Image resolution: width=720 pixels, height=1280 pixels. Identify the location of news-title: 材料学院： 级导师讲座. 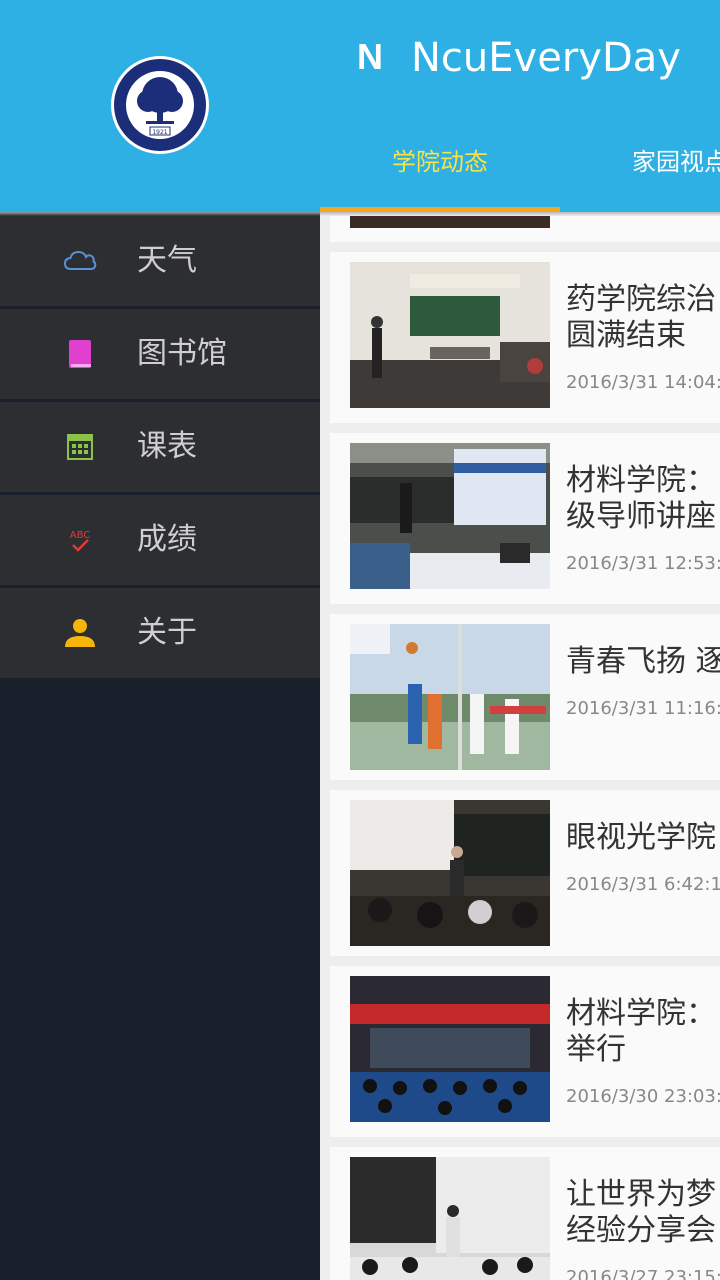
(641, 498).